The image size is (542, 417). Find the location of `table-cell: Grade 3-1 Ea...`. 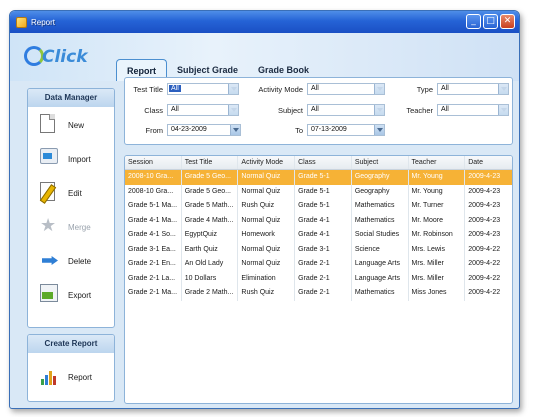

table-cell: Grade 3-1 Ea... is located at coordinates (153, 249).